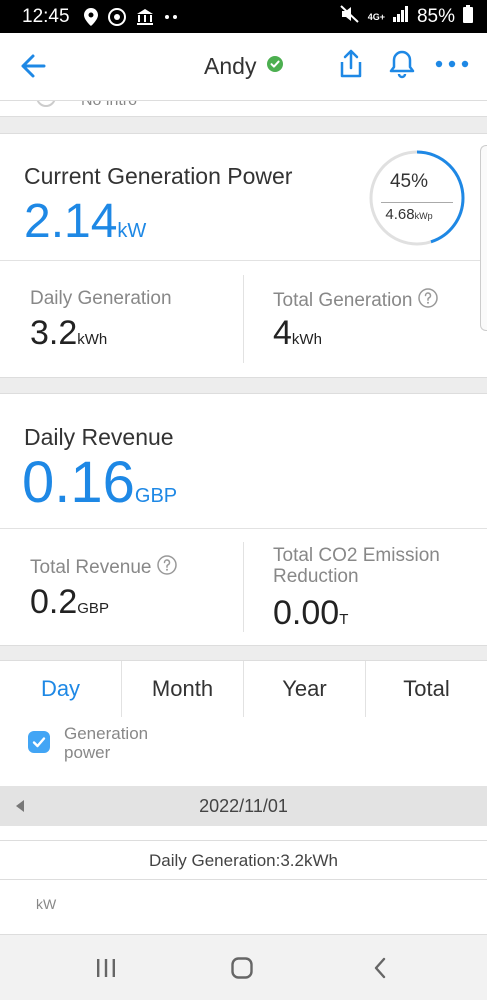  What do you see at coordinates (90, 16) in the screenshot?
I see `location-icon` at bounding box center [90, 16].